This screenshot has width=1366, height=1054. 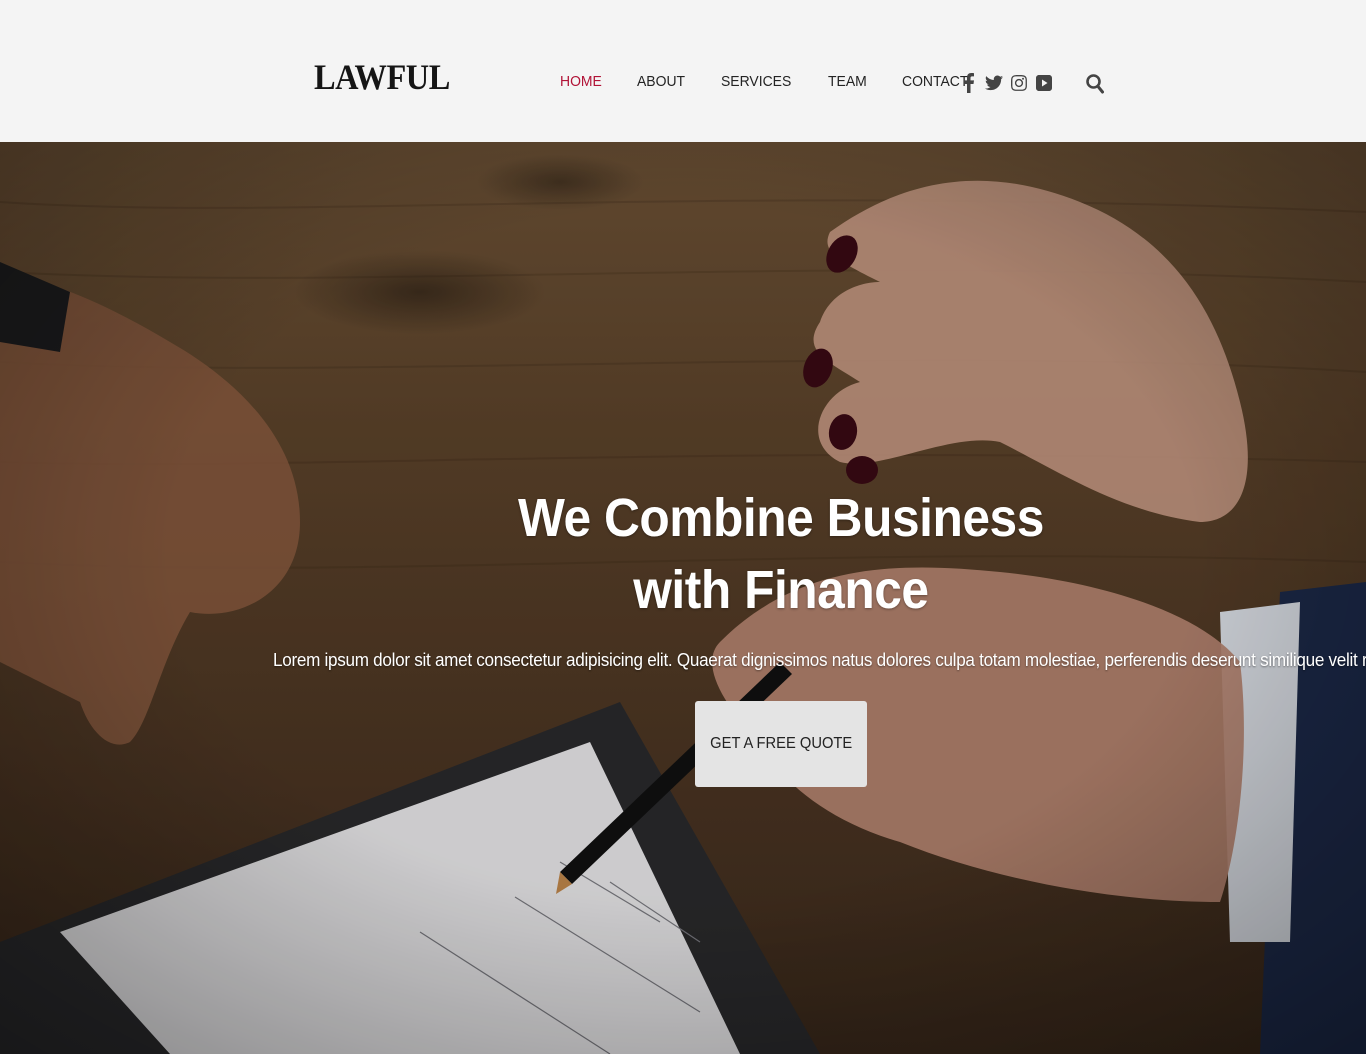 I want to click on site-header: LAWFUL HOME ABOUT SERVICES TEAM CONTACT, so click(x=683, y=71).